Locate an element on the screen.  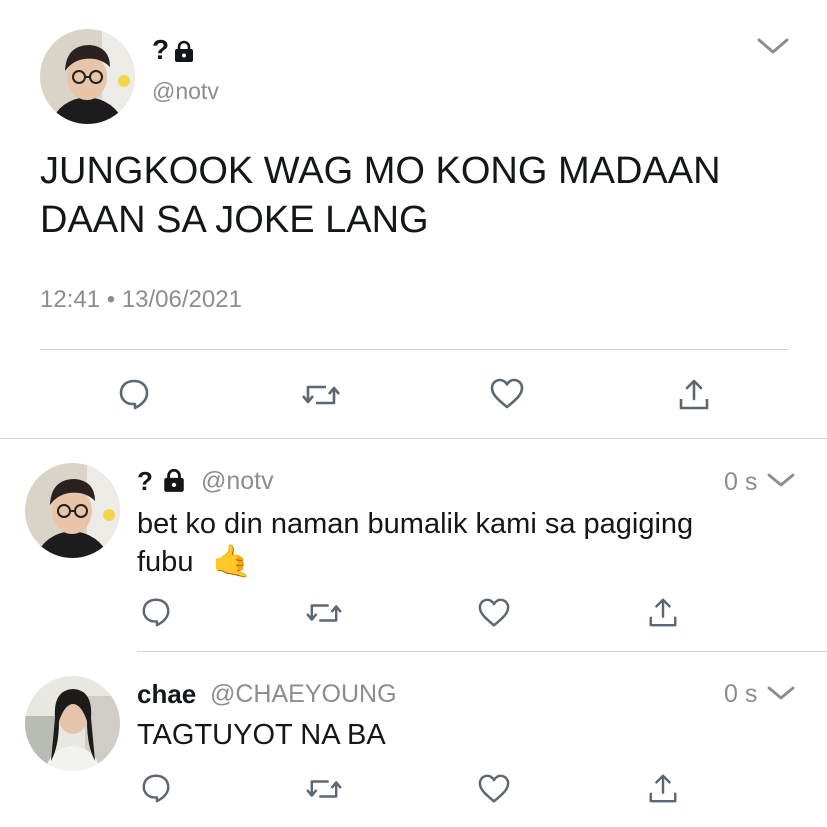
reply-text-line2: fubu is located at coordinates (165, 562).